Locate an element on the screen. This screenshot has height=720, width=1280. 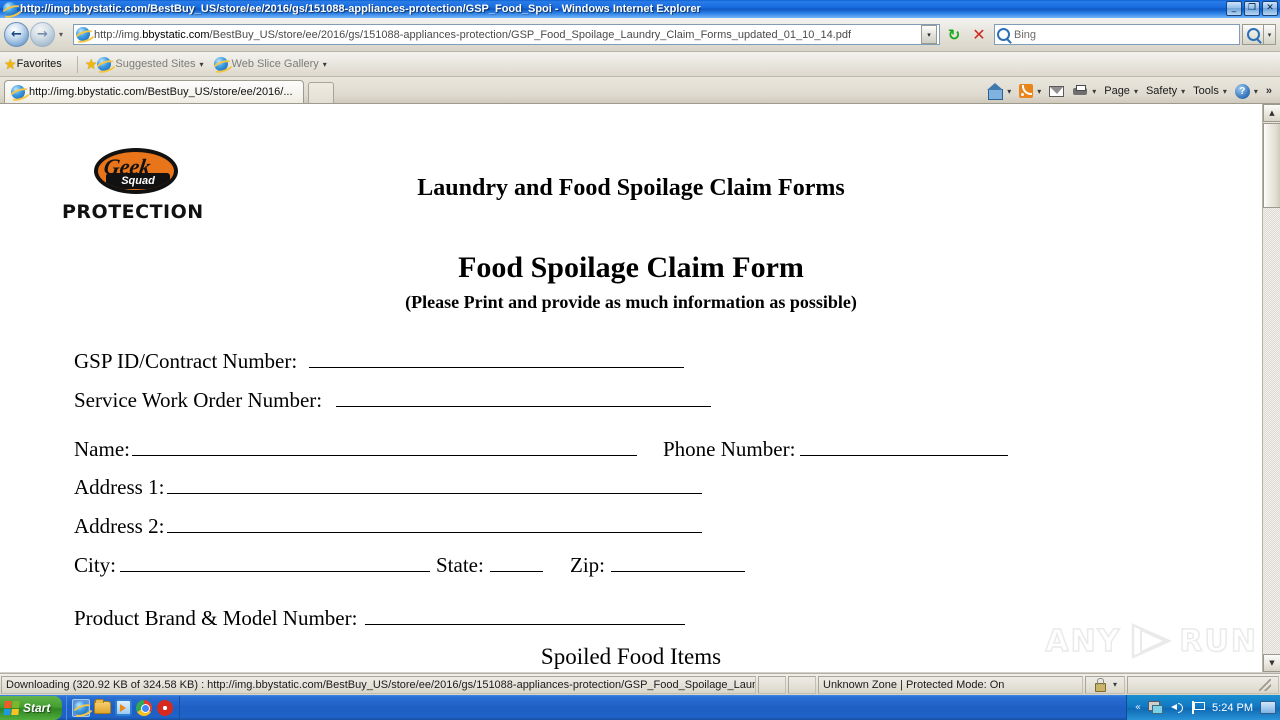
star-icon: ★ is located at coordinates (10, 63).